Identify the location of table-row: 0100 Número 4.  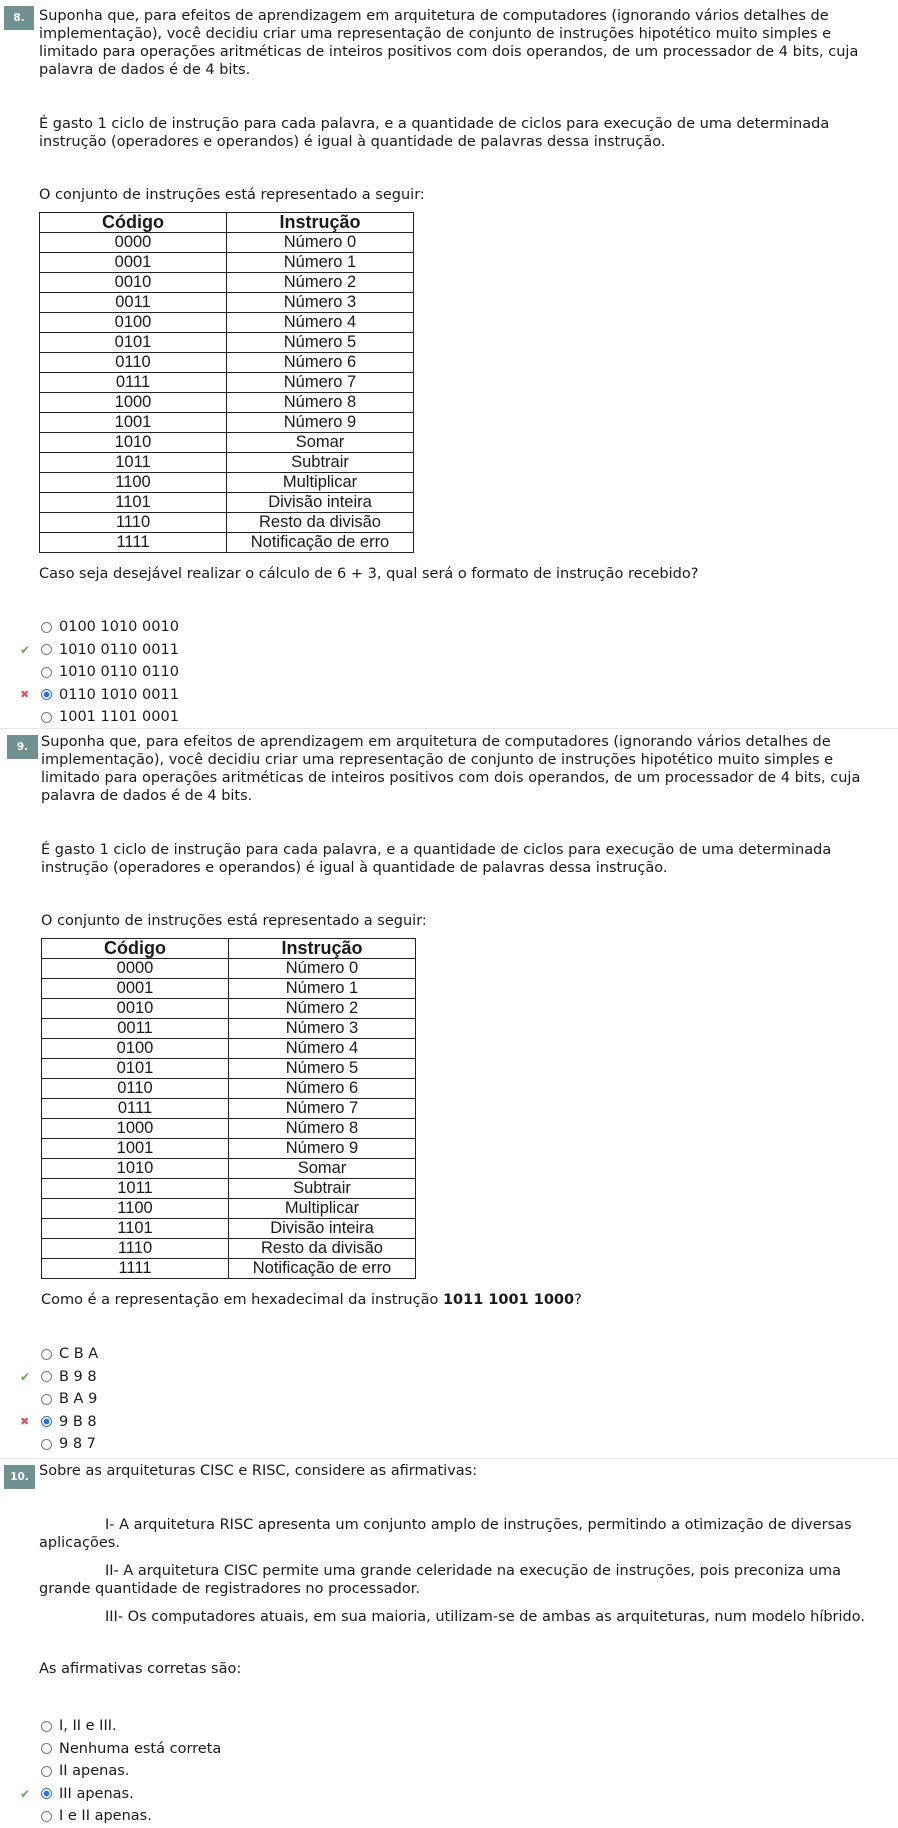
(226, 322).